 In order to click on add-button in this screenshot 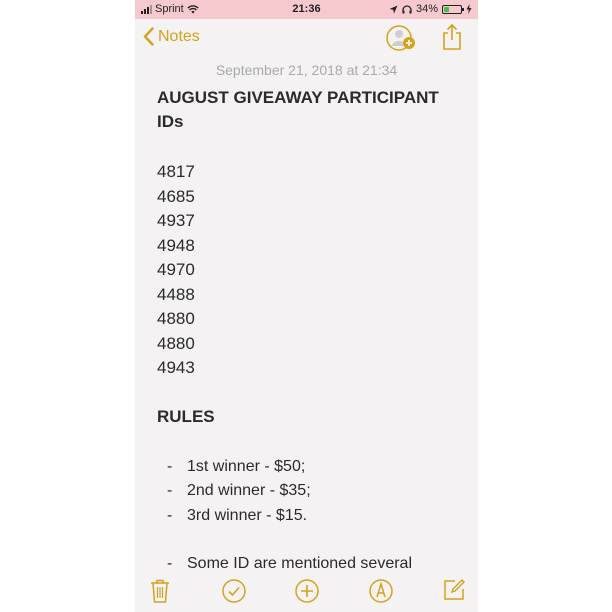, I will do `click(307, 593)`.